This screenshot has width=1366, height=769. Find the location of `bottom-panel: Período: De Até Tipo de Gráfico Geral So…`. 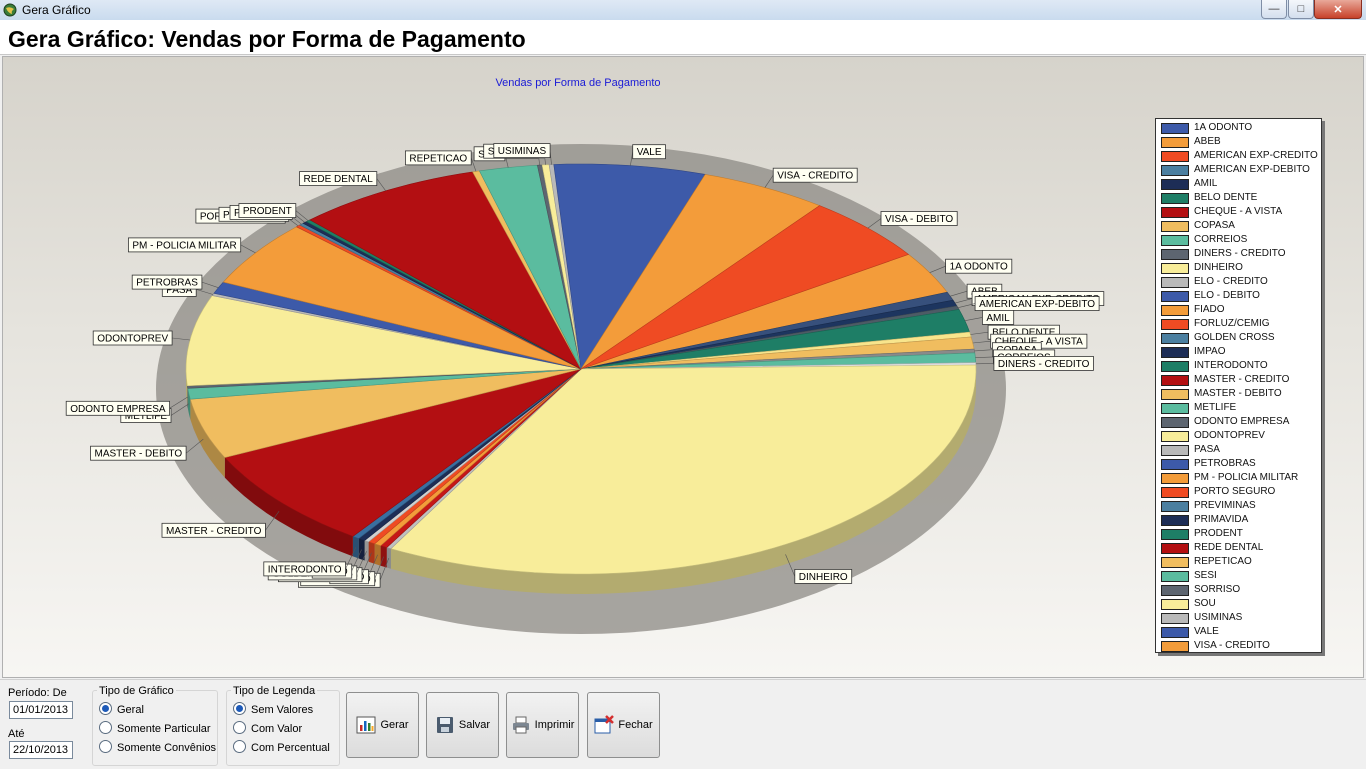

bottom-panel: Período: De Até Tipo de Gráfico Geral So… is located at coordinates (683, 724).